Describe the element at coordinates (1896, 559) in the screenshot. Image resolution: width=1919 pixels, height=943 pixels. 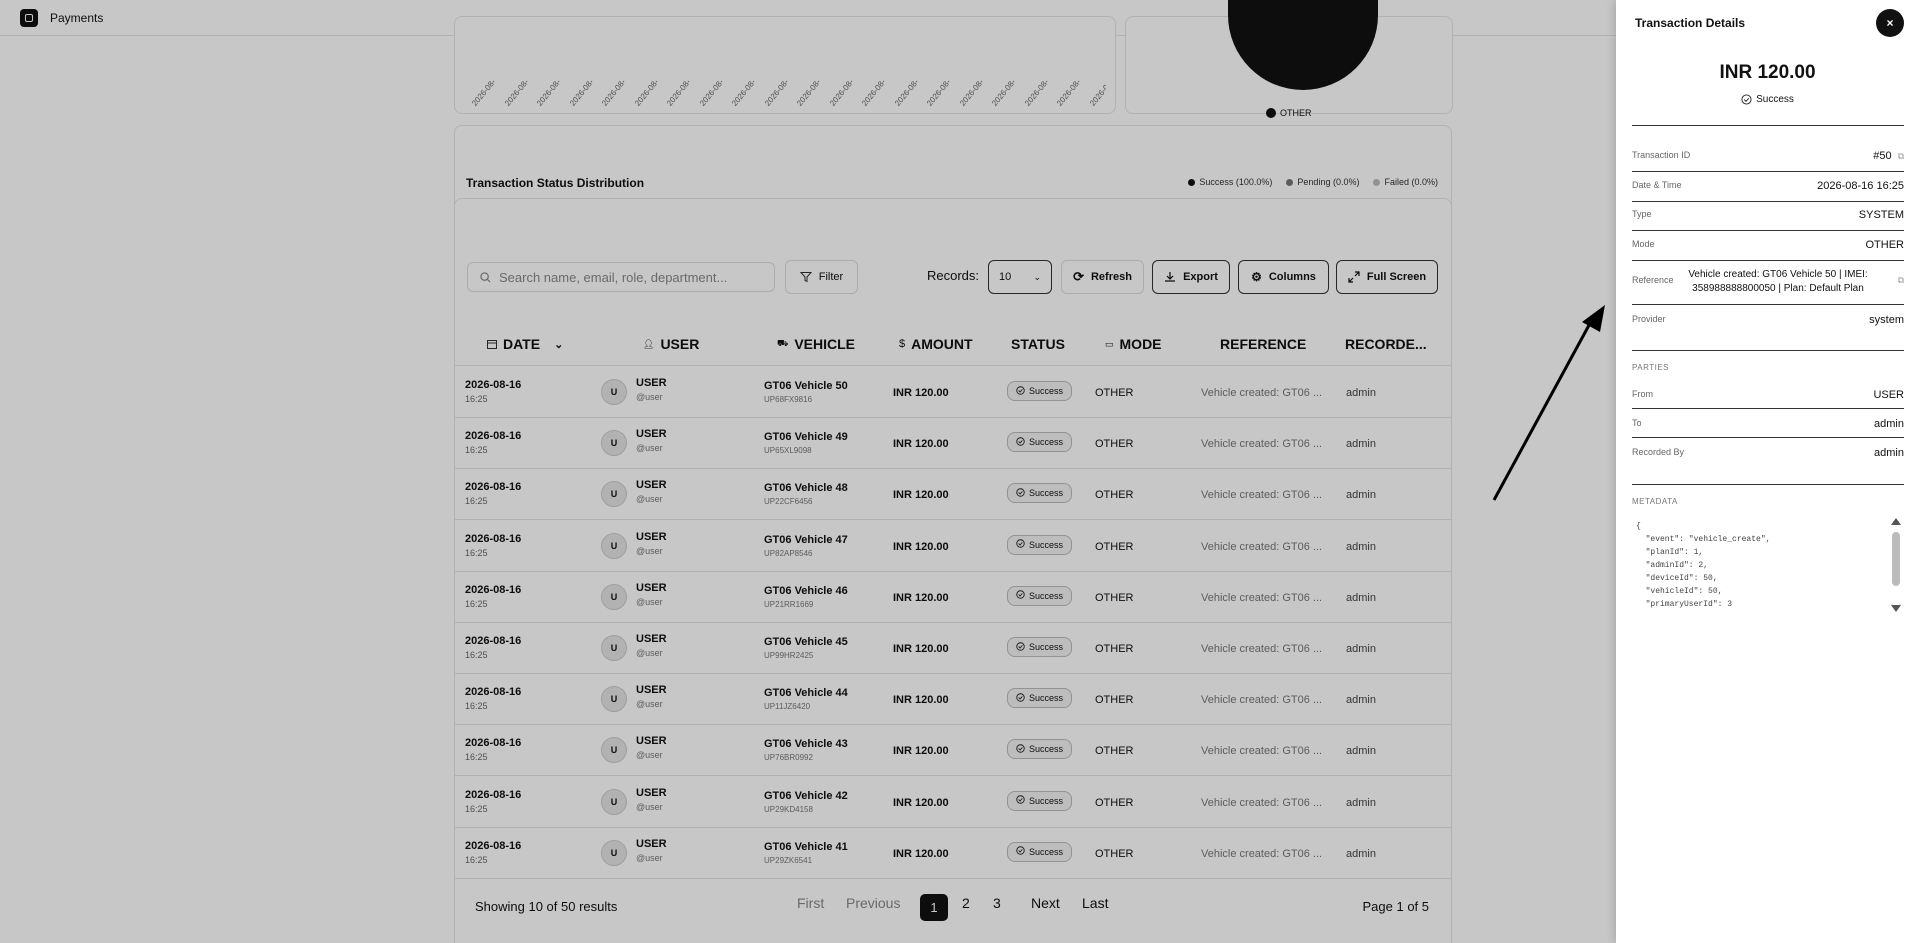
I see `metadata-scrollbar` at that location.